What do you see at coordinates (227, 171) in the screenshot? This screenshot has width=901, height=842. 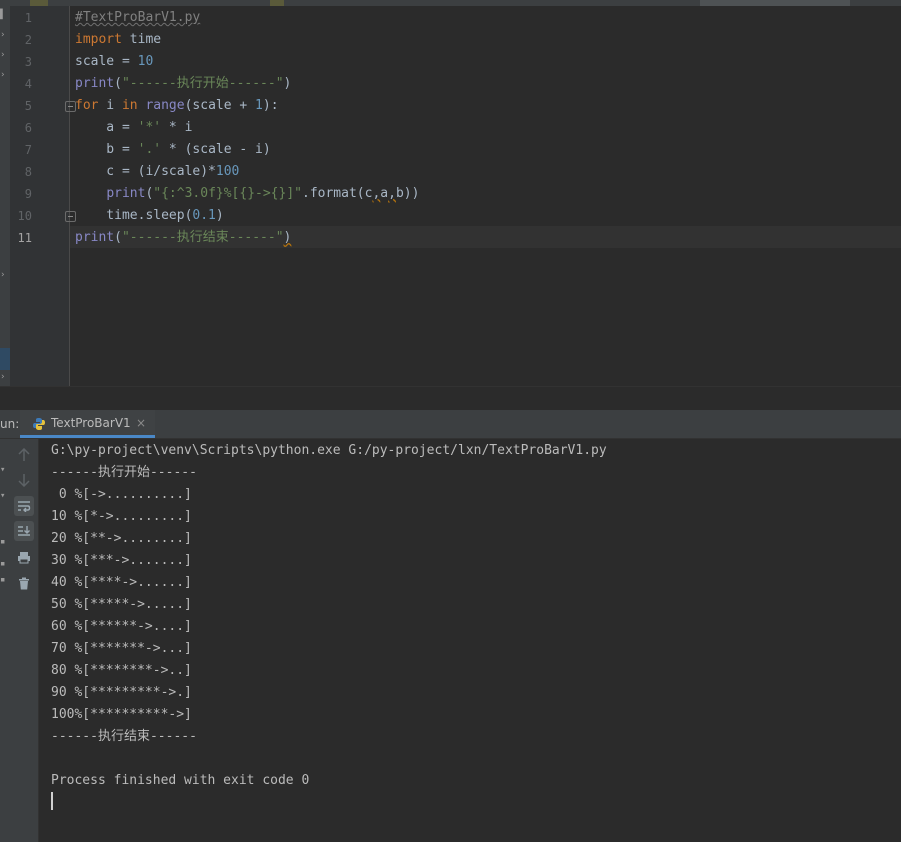 I see `code-token: 100` at bounding box center [227, 171].